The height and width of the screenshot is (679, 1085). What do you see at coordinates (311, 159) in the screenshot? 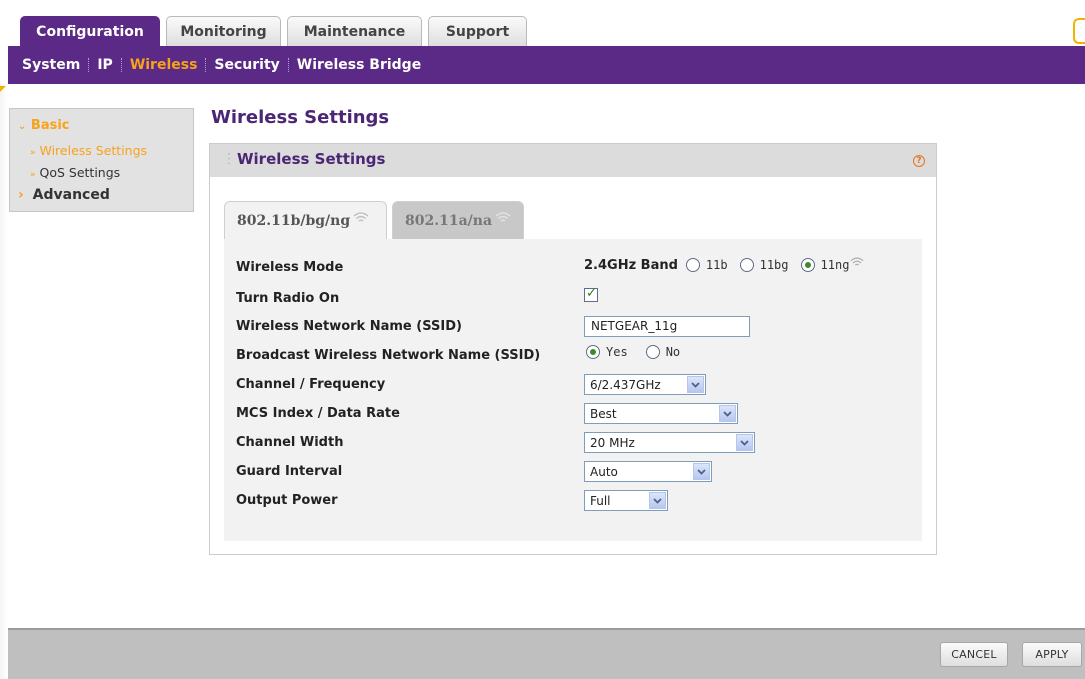
I see `panel-title: Wireless Settings` at bounding box center [311, 159].